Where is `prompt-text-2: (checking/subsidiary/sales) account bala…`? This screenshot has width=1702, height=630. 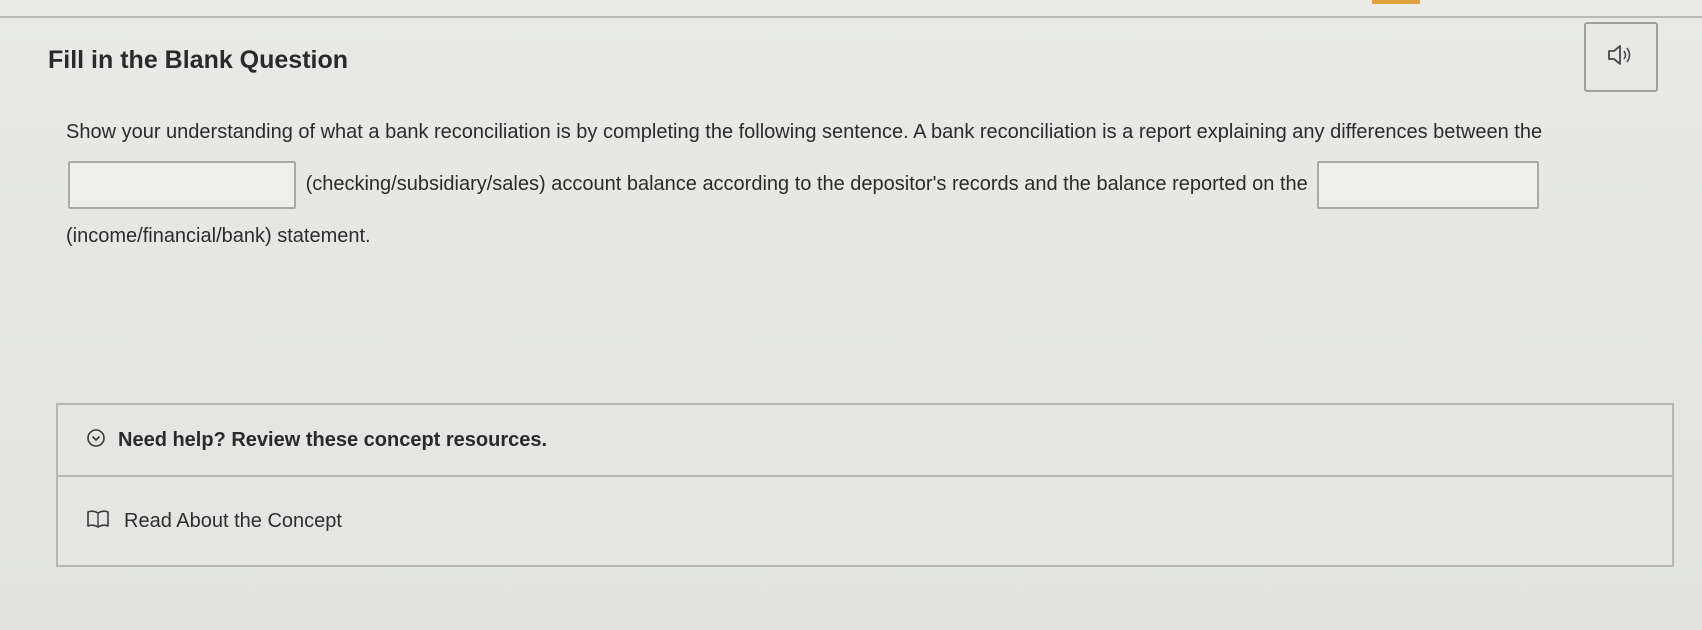 prompt-text-2: (checking/subsidiary/sales) account bala… is located at coordinates (806, 184).